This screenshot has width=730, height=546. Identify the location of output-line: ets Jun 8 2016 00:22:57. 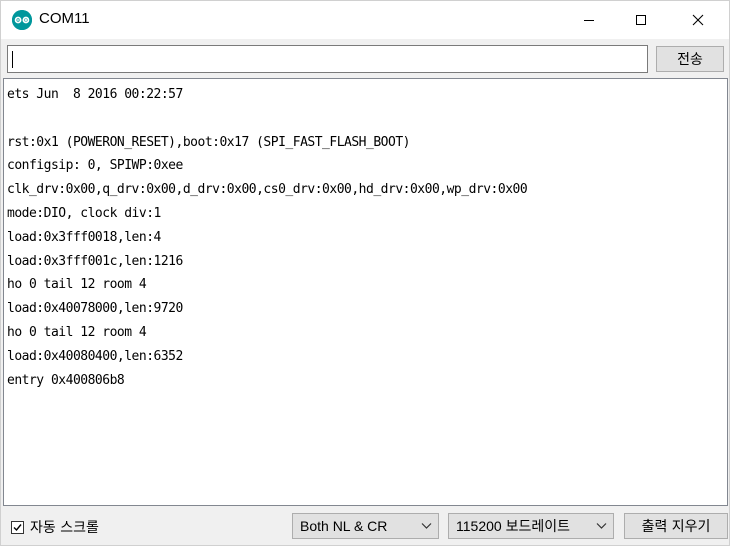
(95, 94).